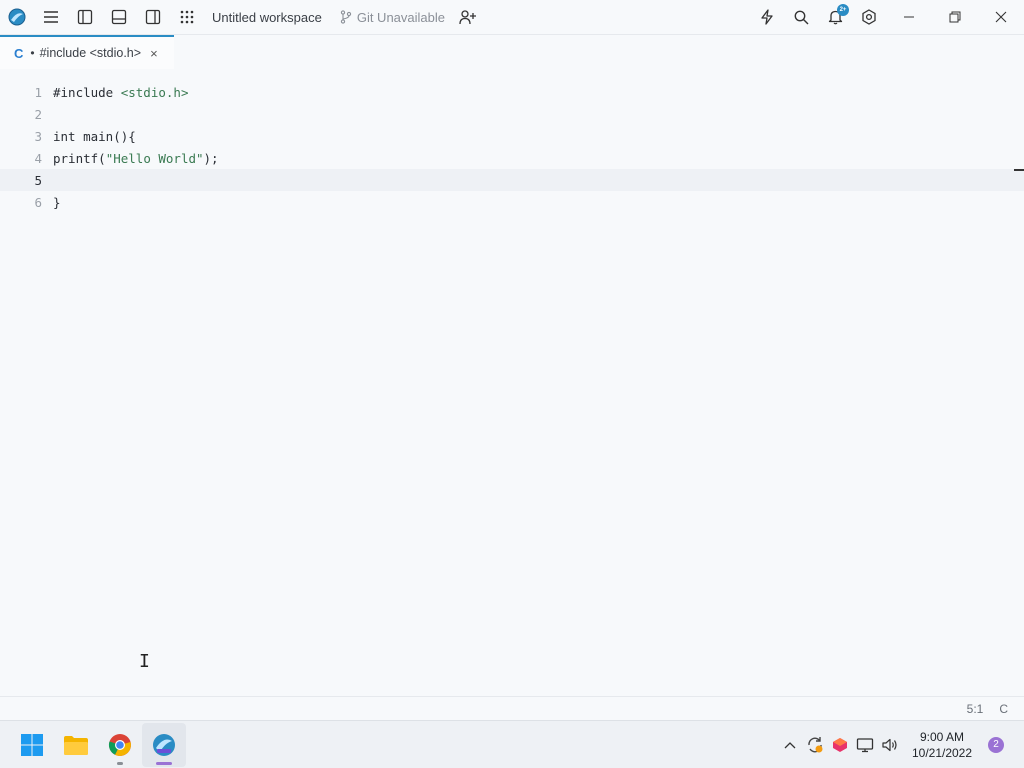 This screenshot has height=768, width=1024. What do you see at coordinates (154, 158) in the screenshot?
I see `string-token: "Hello World"` at bounding box center [154, 158].